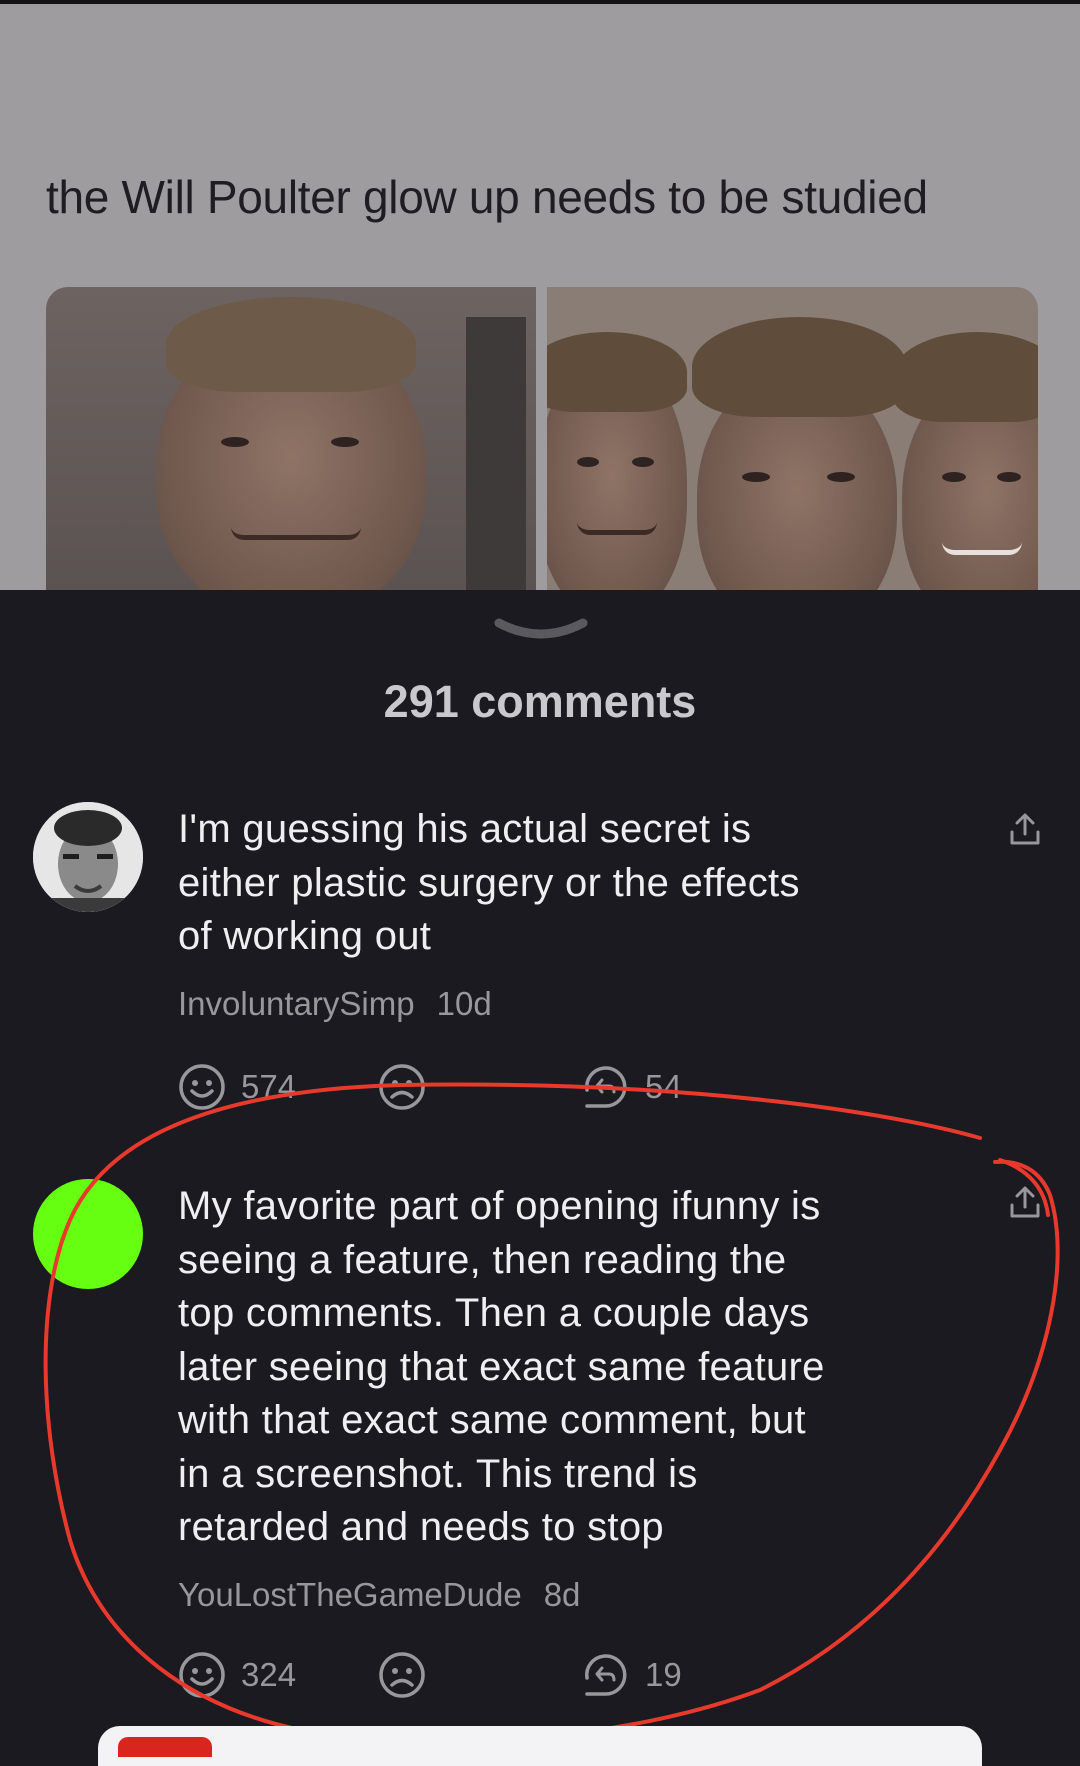 The width and height of the screenshot is (1080, 1766). I want to click on before-photo, so click(291, 438).